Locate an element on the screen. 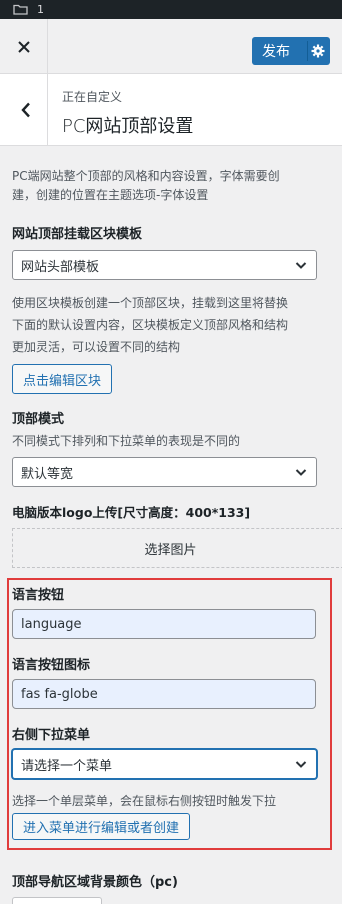  close-customizer-button is located at coordinates (24, 46).